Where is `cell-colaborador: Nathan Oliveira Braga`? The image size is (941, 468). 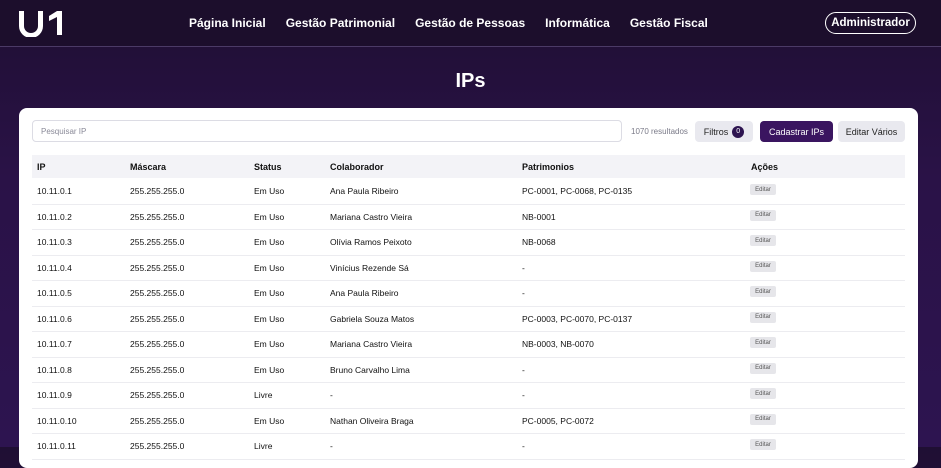
cell-colaborador: Nathan Oliveira Braga is located at coordinates (372, 420).